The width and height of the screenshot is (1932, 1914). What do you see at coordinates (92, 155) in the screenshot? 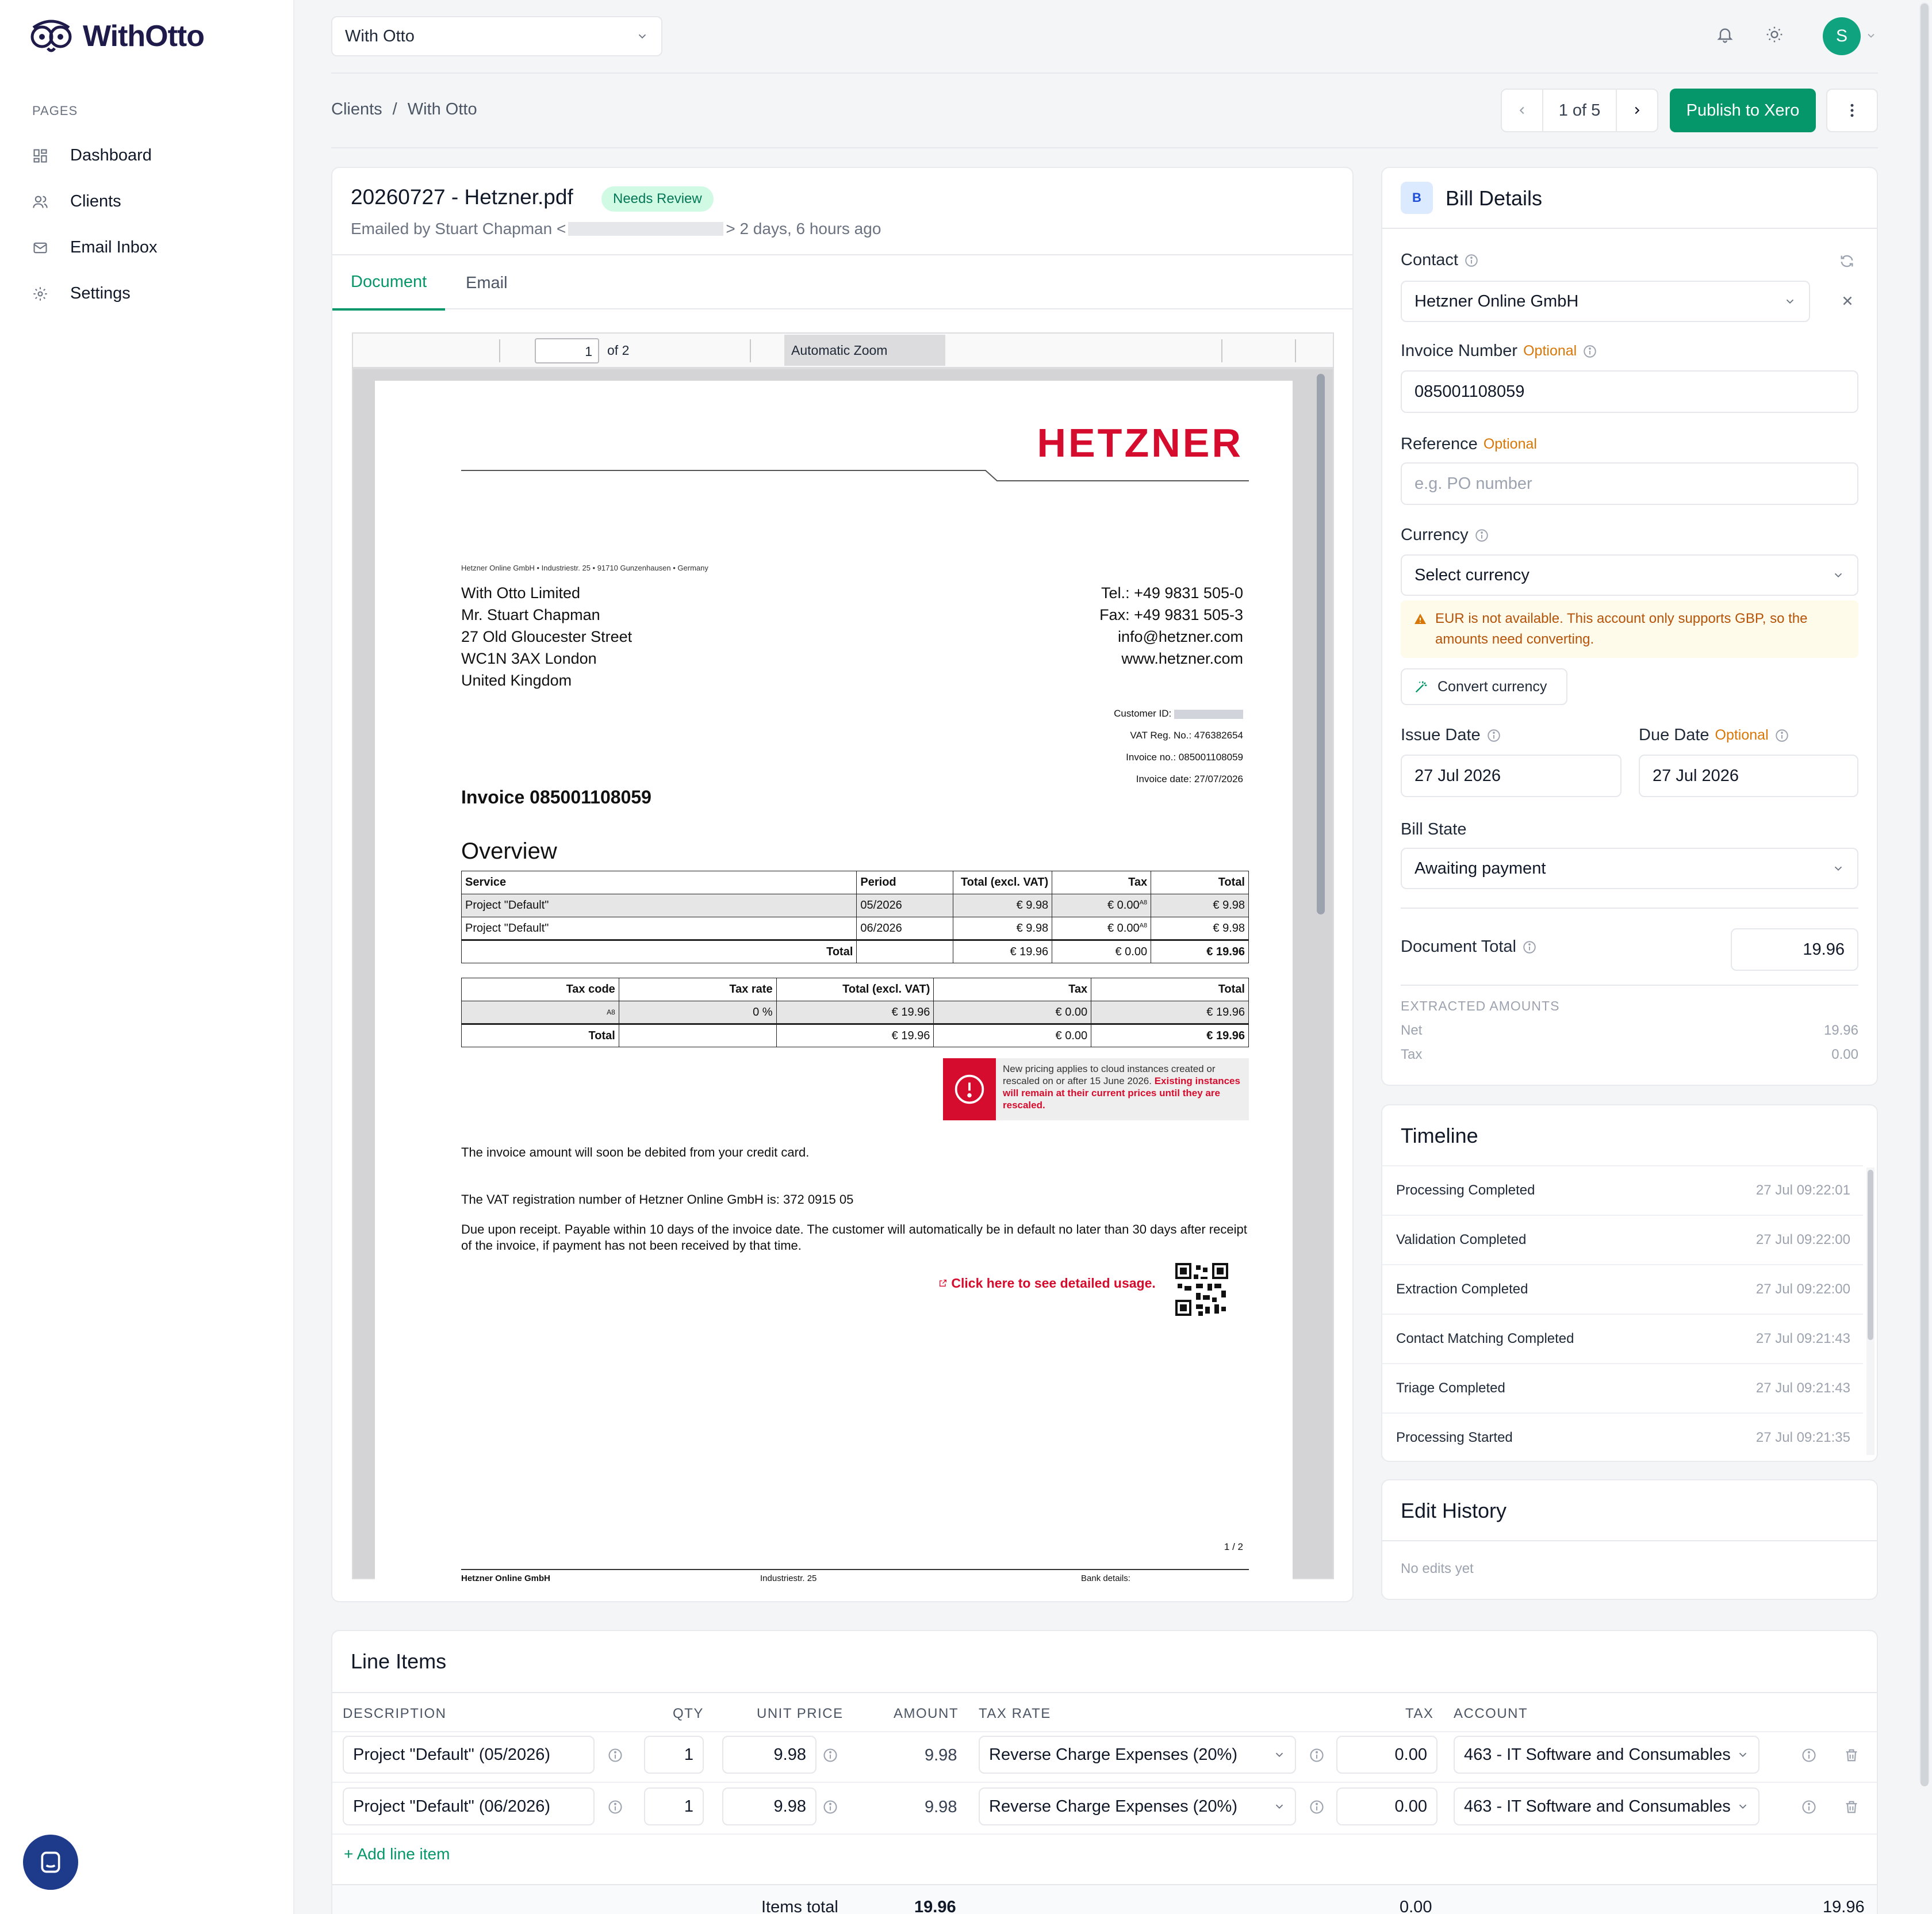
I see `sidebar-item-dashboard: Dashboard` at bounding box center [92, 155].